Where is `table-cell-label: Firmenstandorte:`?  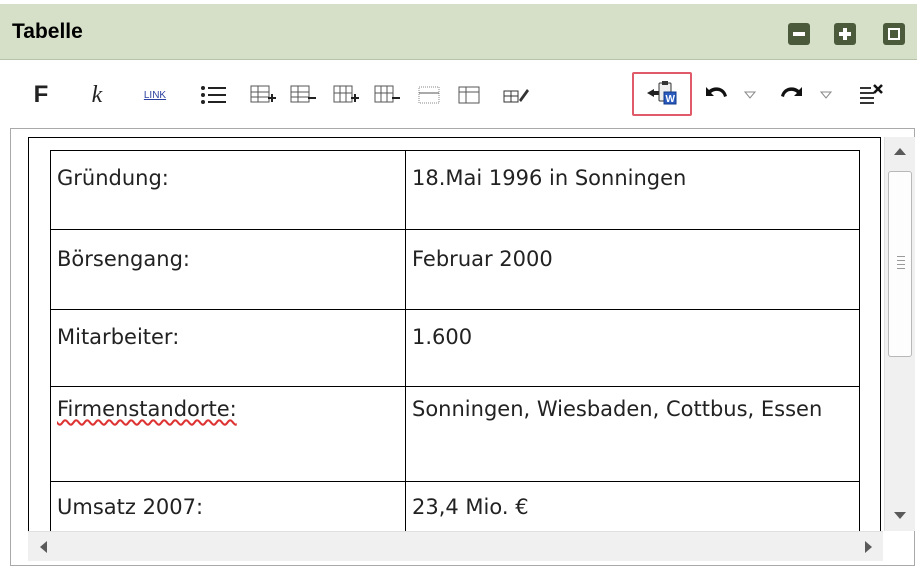 table-cell-label: Firmenstandorte: is located at coordinates (228, 434).